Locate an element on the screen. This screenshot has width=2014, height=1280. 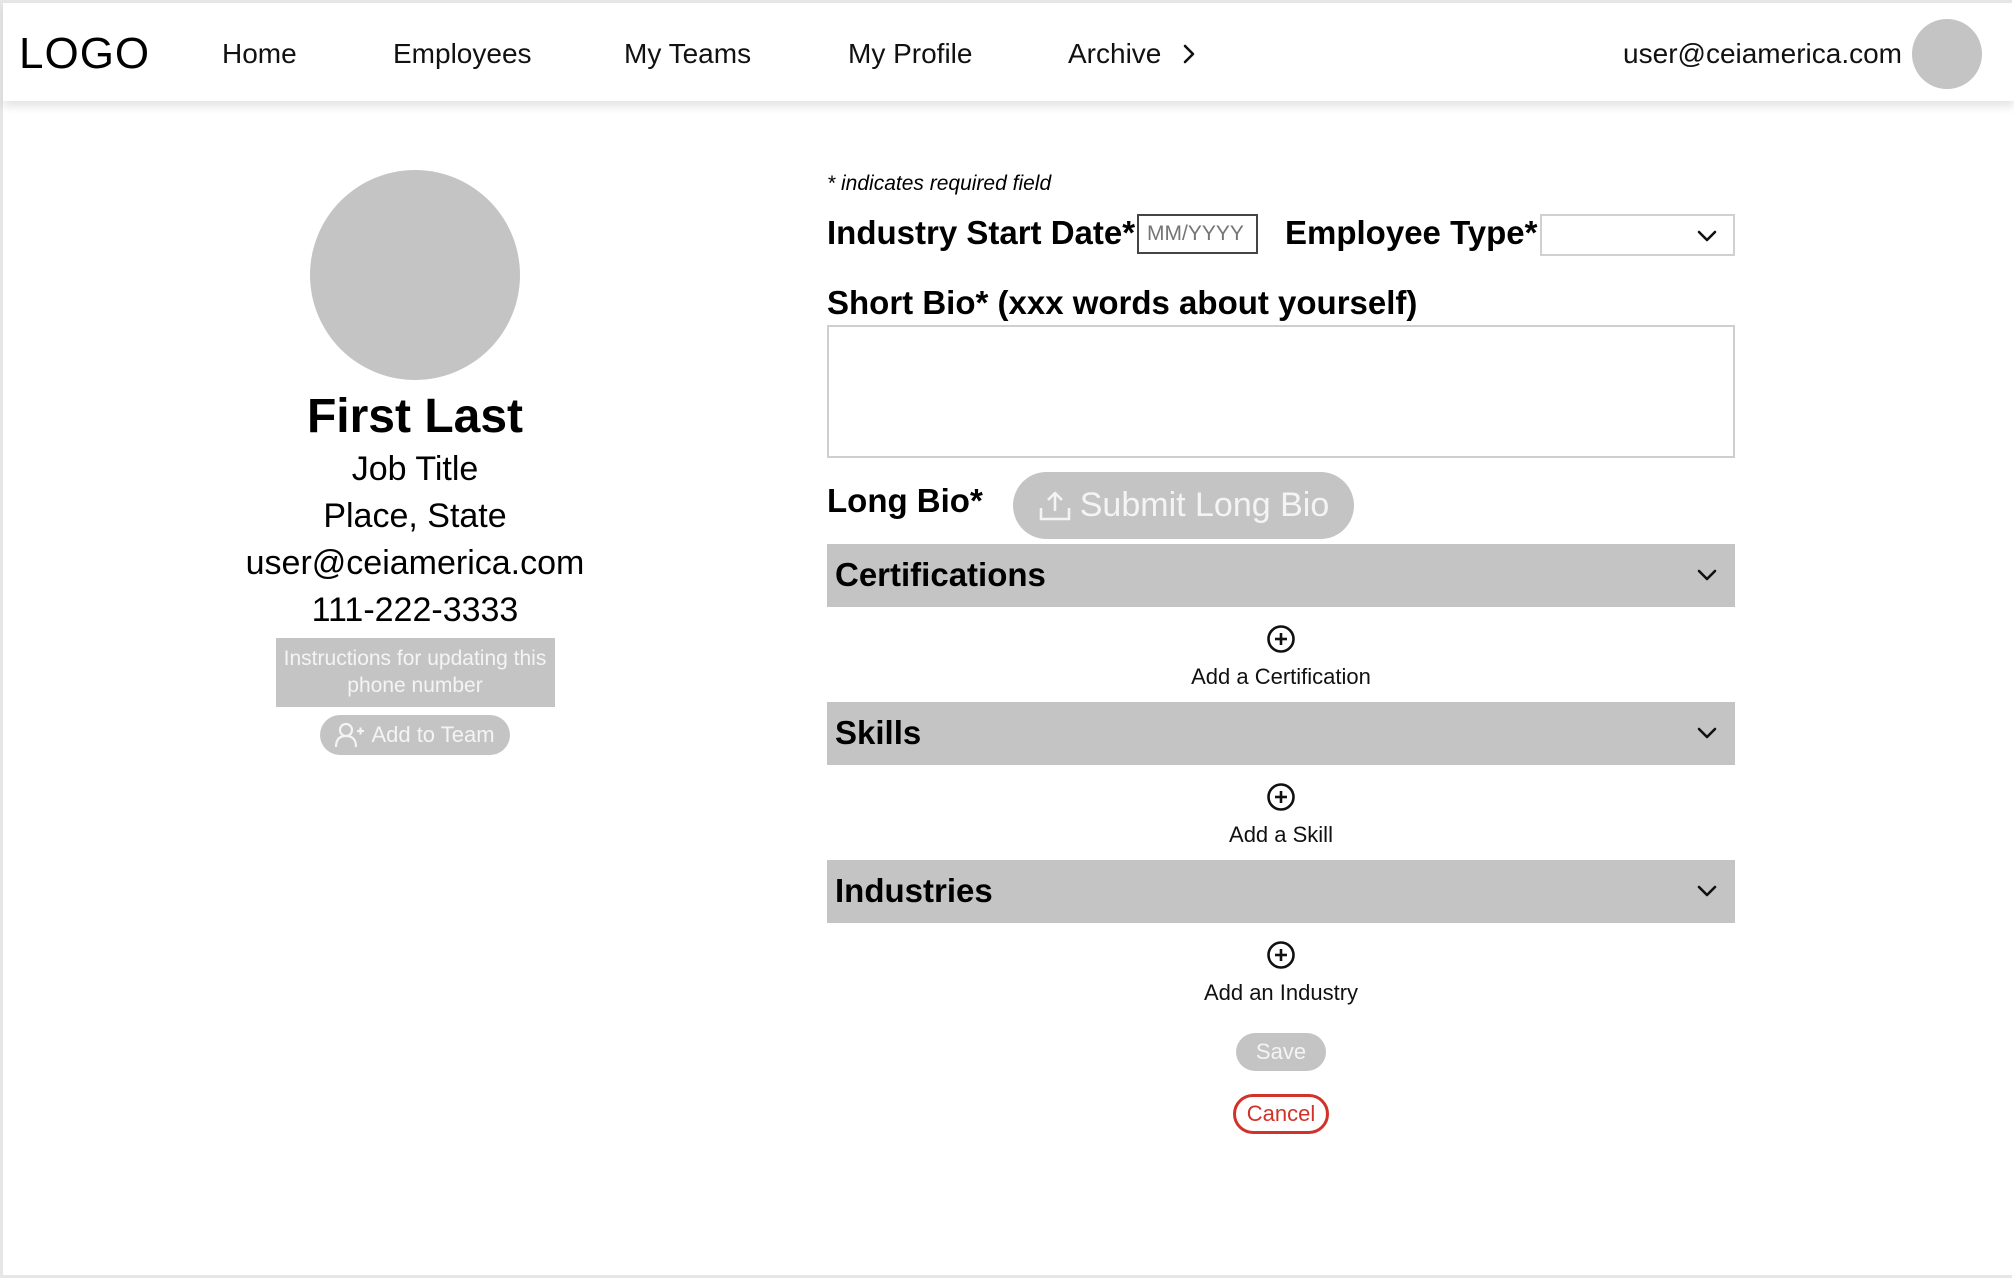
submit-long-bio-label: Submit Long Bio is located at coordinates (1204, 505).